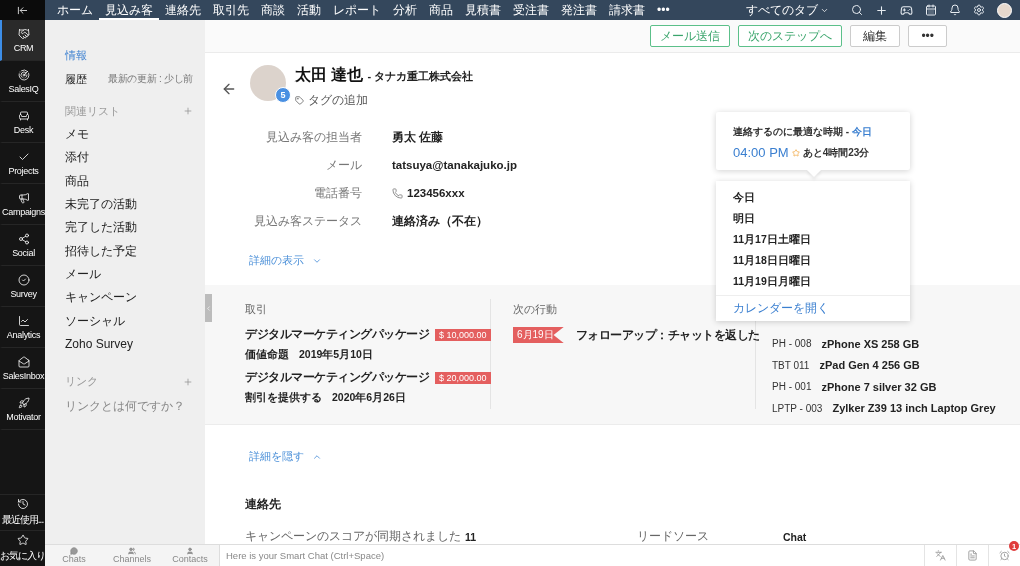 The width and height of the screenshot is (1020, 566). I want to click on field-label: 見込み客の担当者, so click(314, 137).